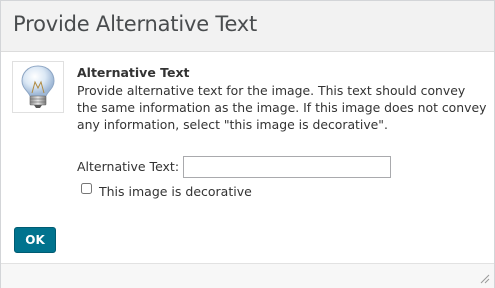  What do you see at coordinates (135, 24) in the screenshot?
I see `dialog-title: Provide Alternative Text` at bounding box center [135, 24].